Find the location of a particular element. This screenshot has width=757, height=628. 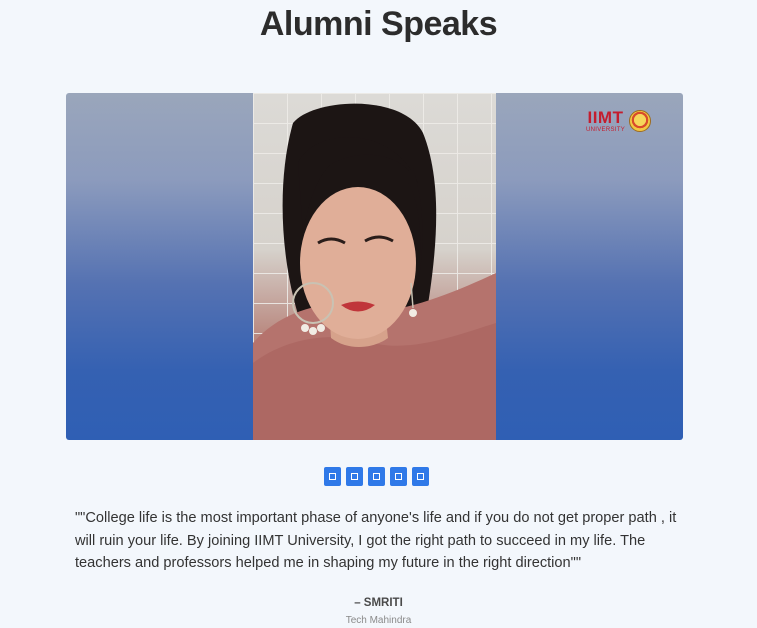

logo-main-text: IIMT is located at coordinates (605, 117).